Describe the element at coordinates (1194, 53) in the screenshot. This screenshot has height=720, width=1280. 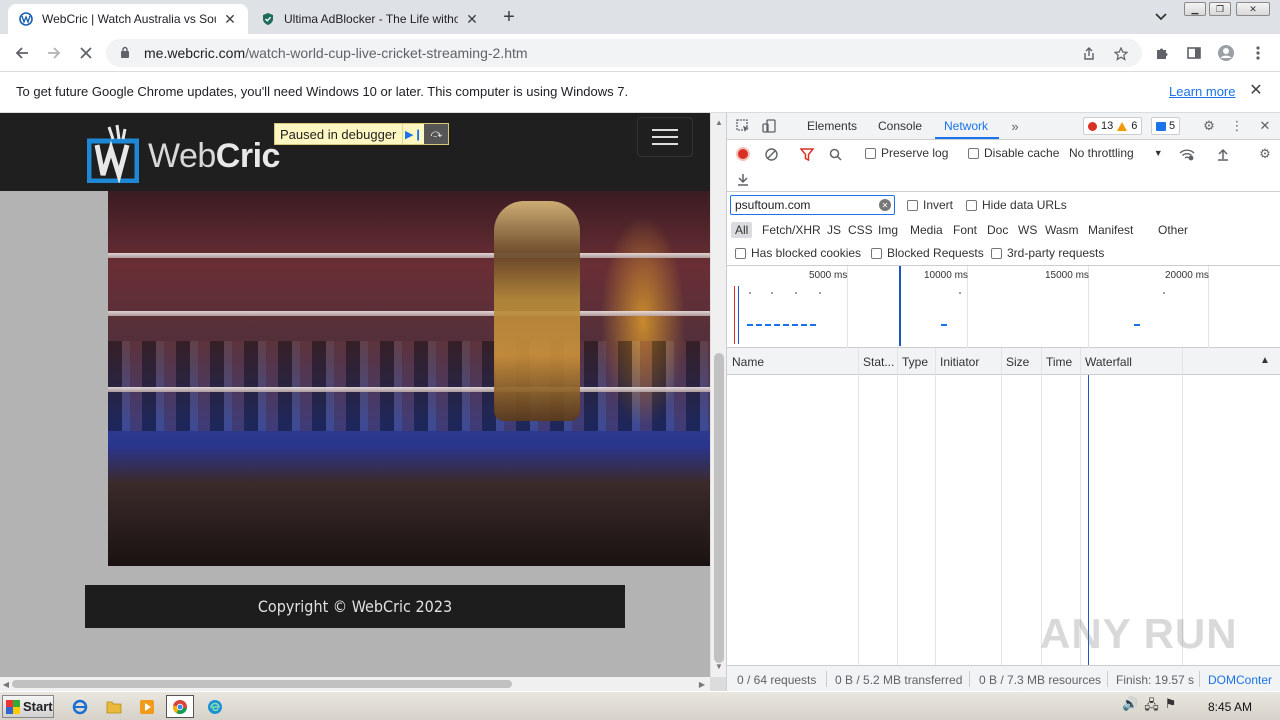
I see `side-panel-icon` at that location.